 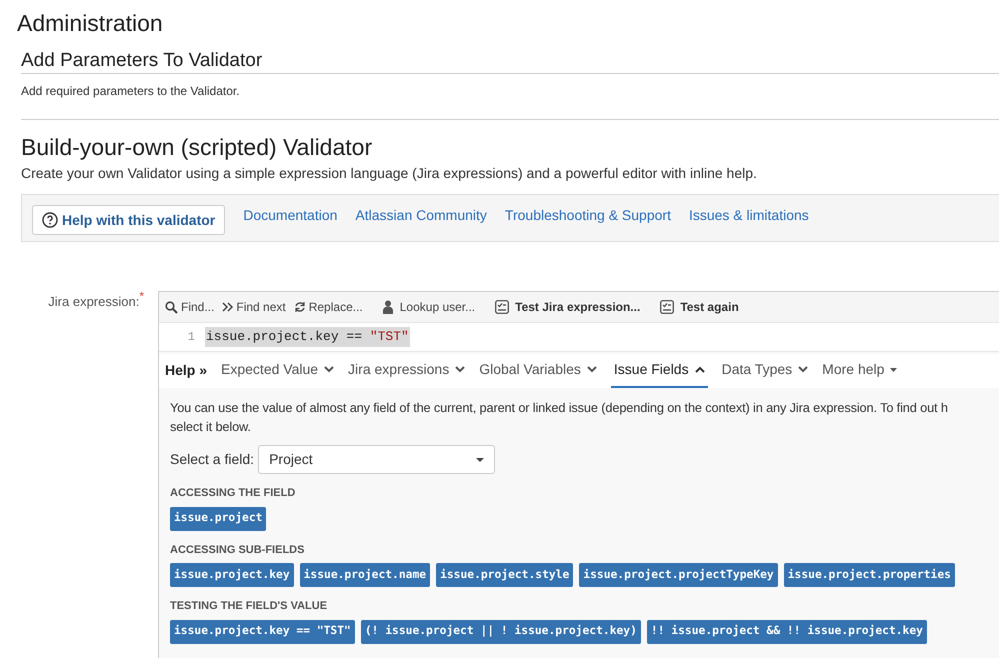 What do you see at coordinates (50, 220) in the screenshot?
I see `question-icon` at bounding box center [50, 220].